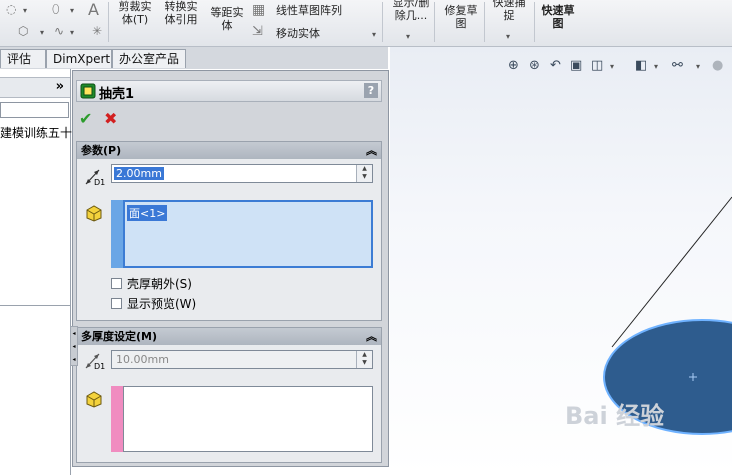 This screenshot has width=732, height=475. Describe the element at coordinates (97, 31) in the screenshot. I see `point-tool-icon: ✳` at that location.